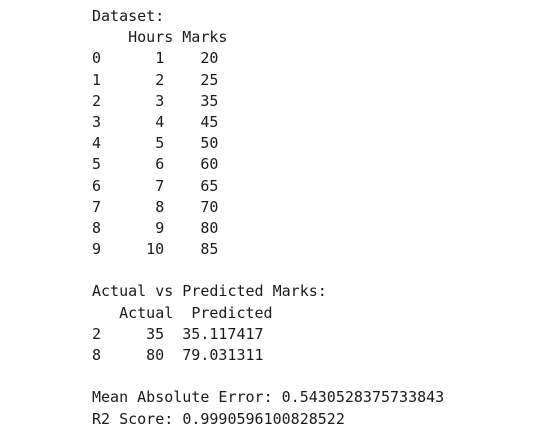 The image size is (543, 437). What do you see at coordinates (209, 164) in the screenshot?
I see `marks-cell: 60` at bounding box center [209, 164].